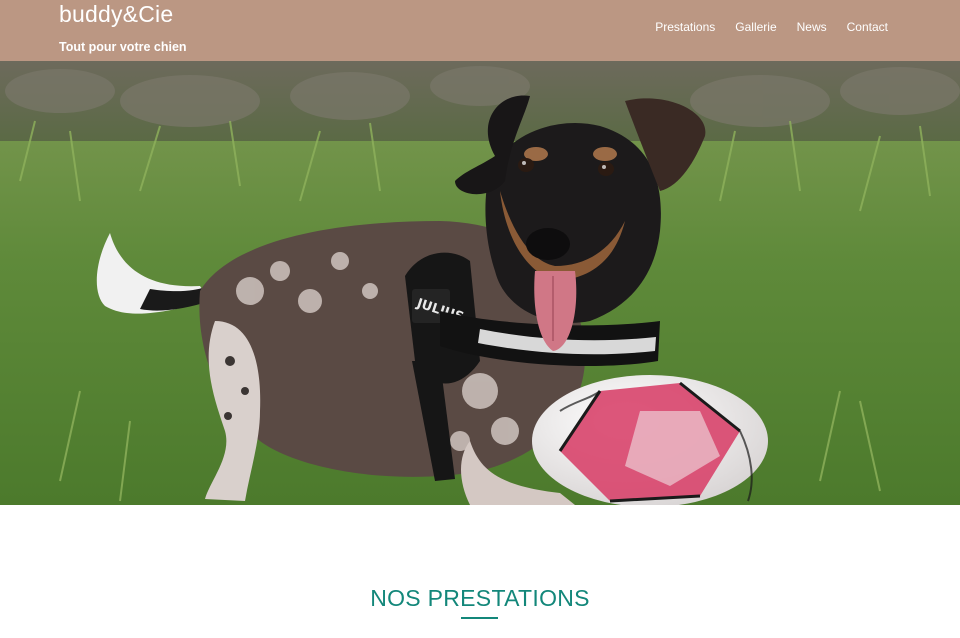 The height and width of the screenshot is (638, 960). What do you see at coordinates (116, 14) in the screenshot?
I see `site-title: buddy&Cie` at bounding box center [116, 14].